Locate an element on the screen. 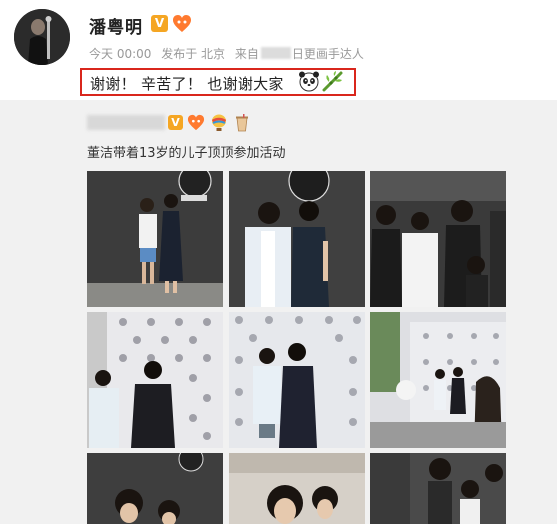  hot-air-balloon-icon is located at coordinates (219, 125).